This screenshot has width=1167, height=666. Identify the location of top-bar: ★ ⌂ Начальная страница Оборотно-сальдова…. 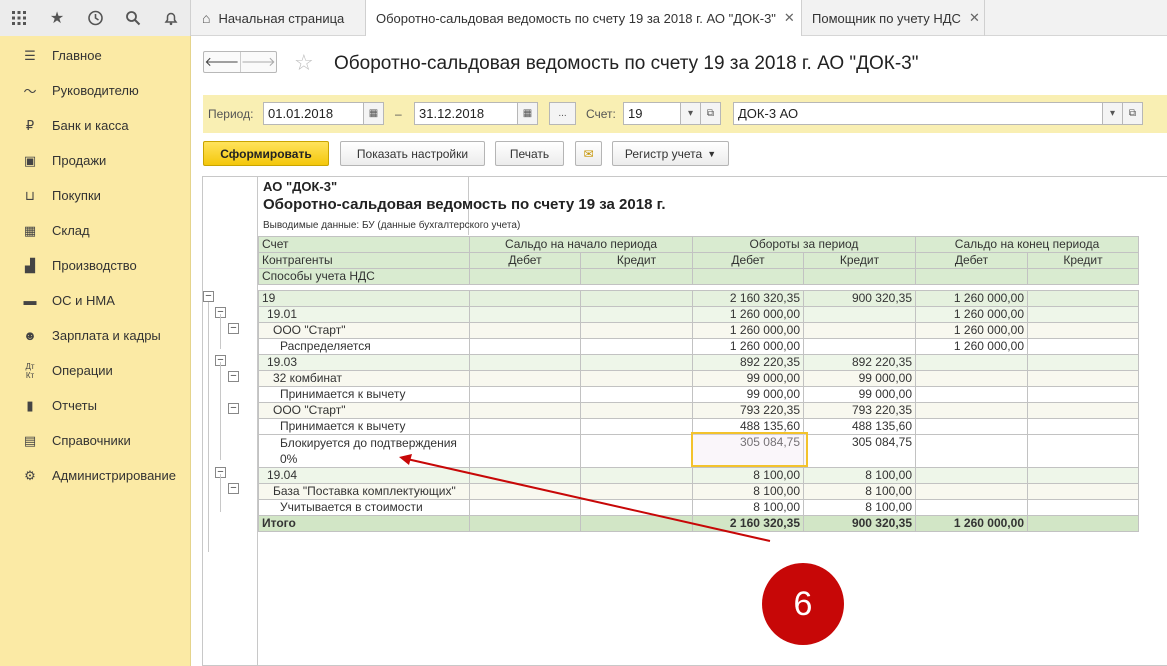
(583, 18).